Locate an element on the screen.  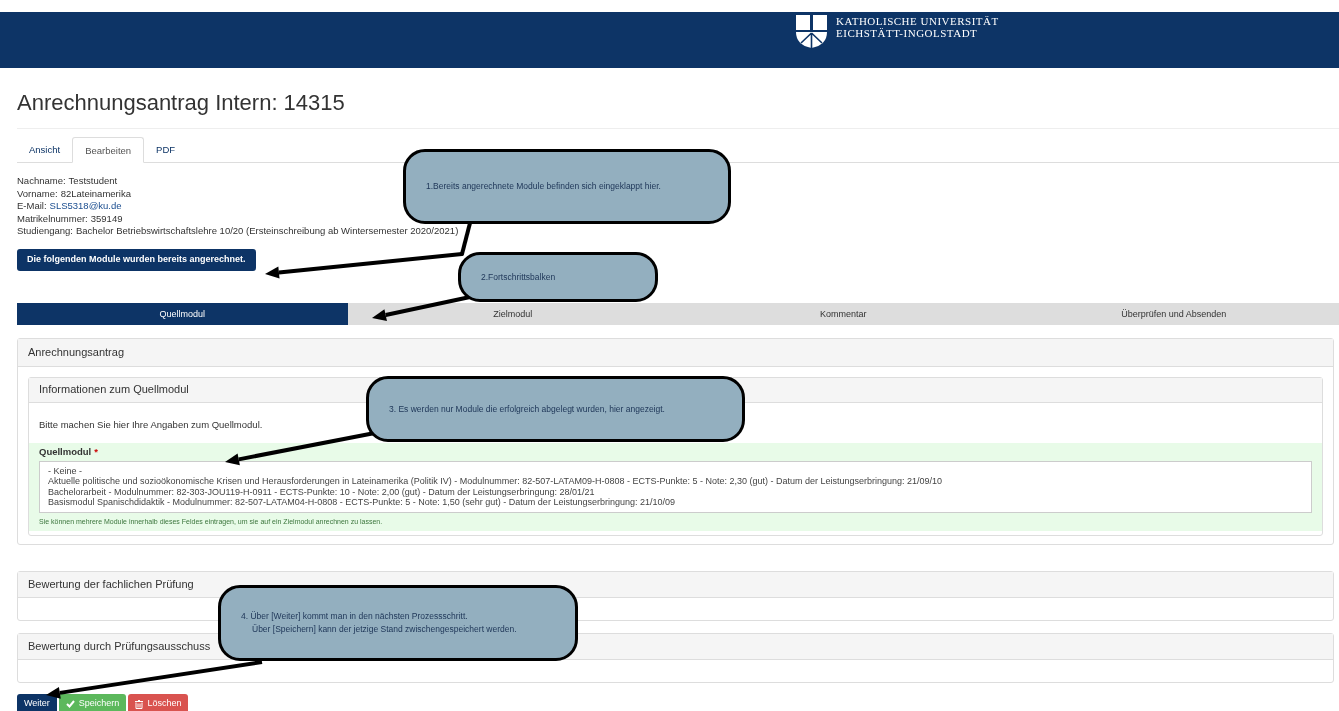
trash-icon is located at coordinates (139, 704).